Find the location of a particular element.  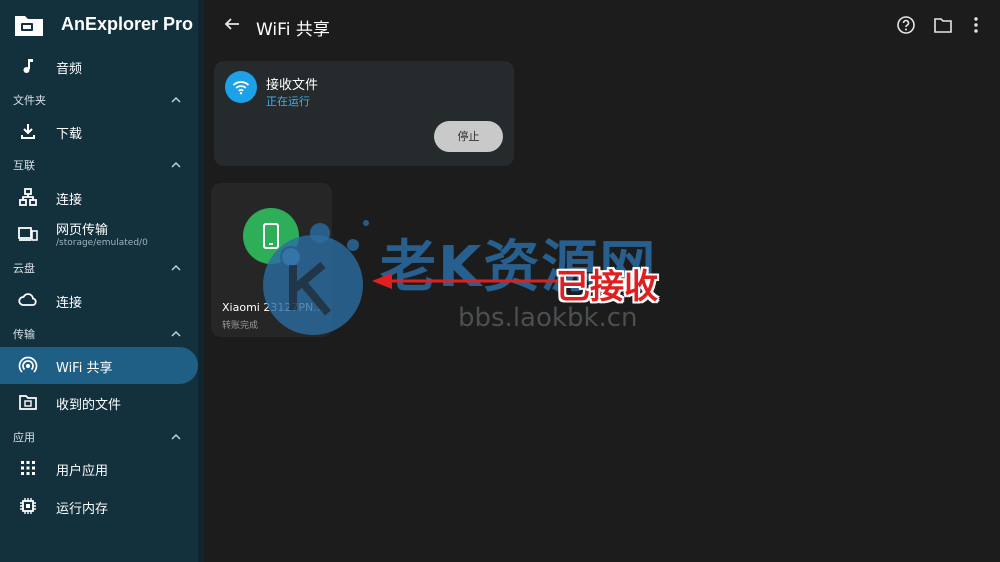

folder-logo-icon is located at coordinates (29, 26).